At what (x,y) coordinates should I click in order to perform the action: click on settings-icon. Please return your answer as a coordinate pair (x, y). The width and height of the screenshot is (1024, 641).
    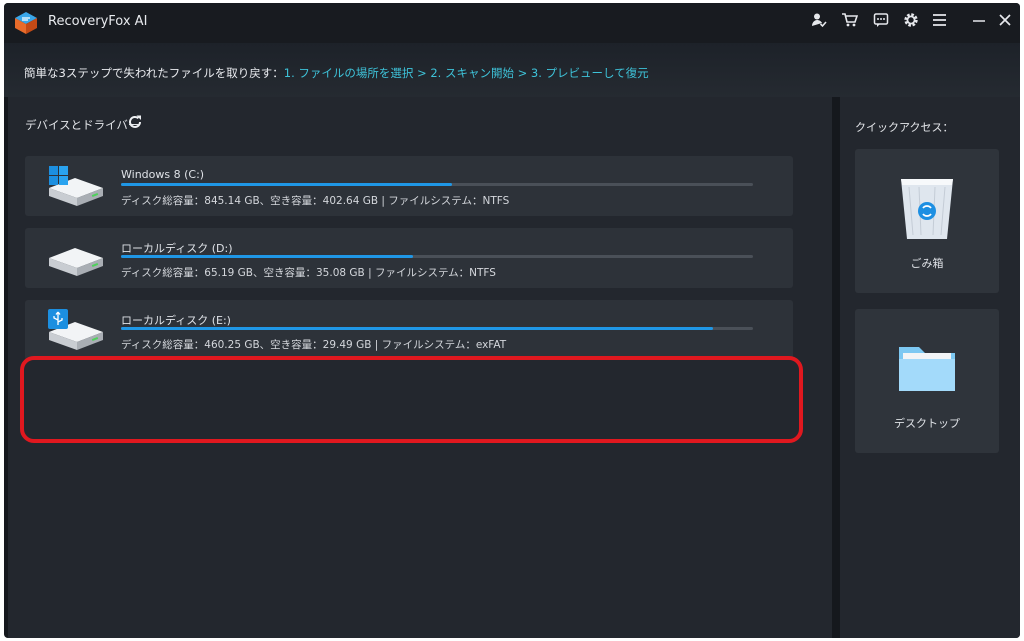
    Looking at the image, I should click on (911, 20).